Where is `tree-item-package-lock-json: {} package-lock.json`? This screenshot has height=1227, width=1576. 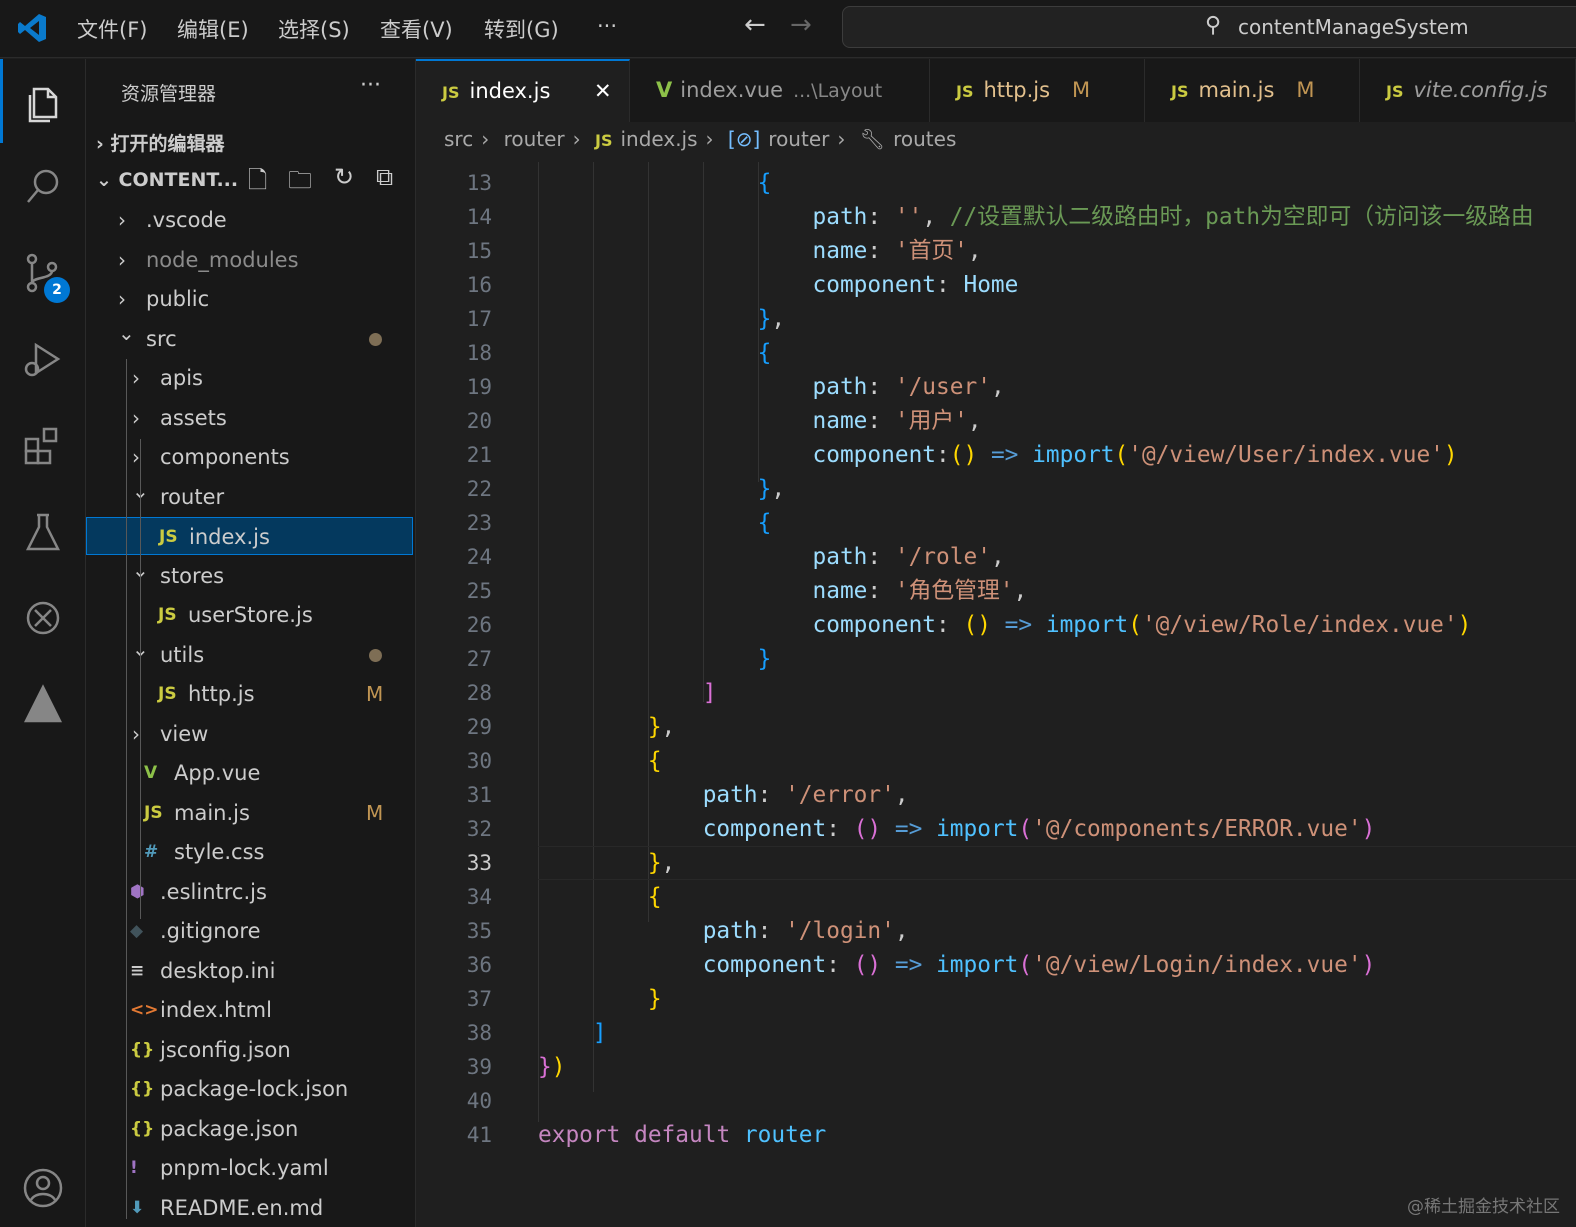 tree-item-package-lock-json: {} package-lock.json is located at coordinates (251, 1089).